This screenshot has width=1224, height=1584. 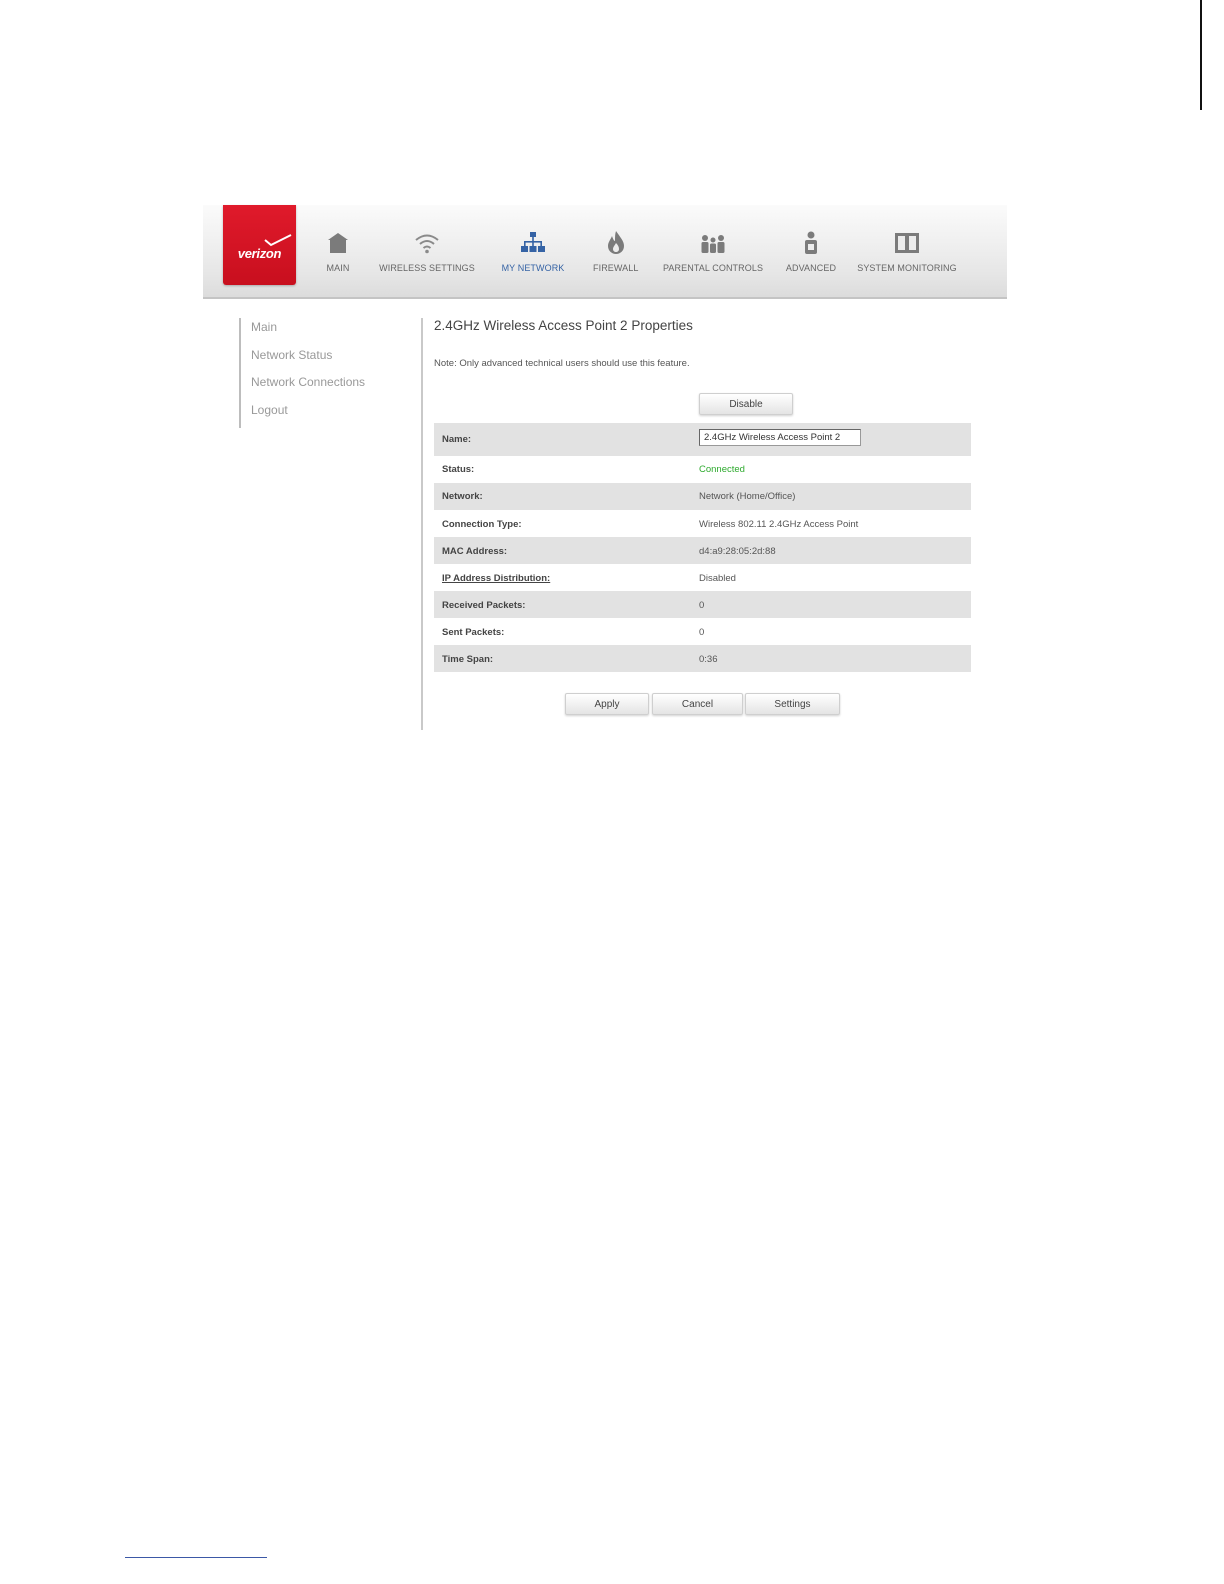 What do you see at coordinates (616, 268) in the screenshot?
I see `nav-label-firewall: FIREWALL` at bounding box center [616, 268].